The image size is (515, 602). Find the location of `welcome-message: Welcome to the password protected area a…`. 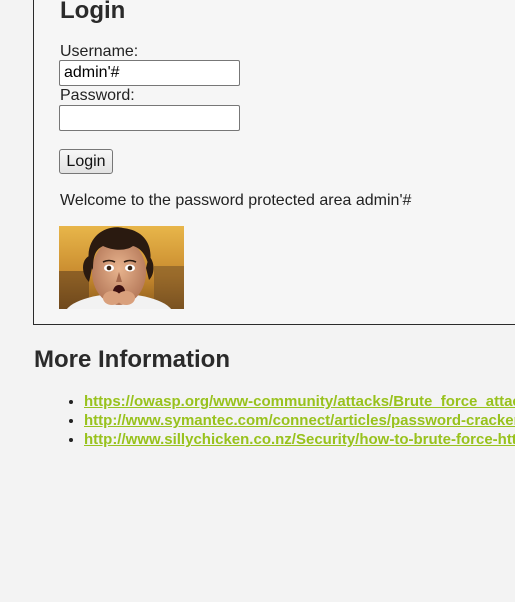

welcome-message: Welcome to the password protected area a… is located at coordinates (236, 200).